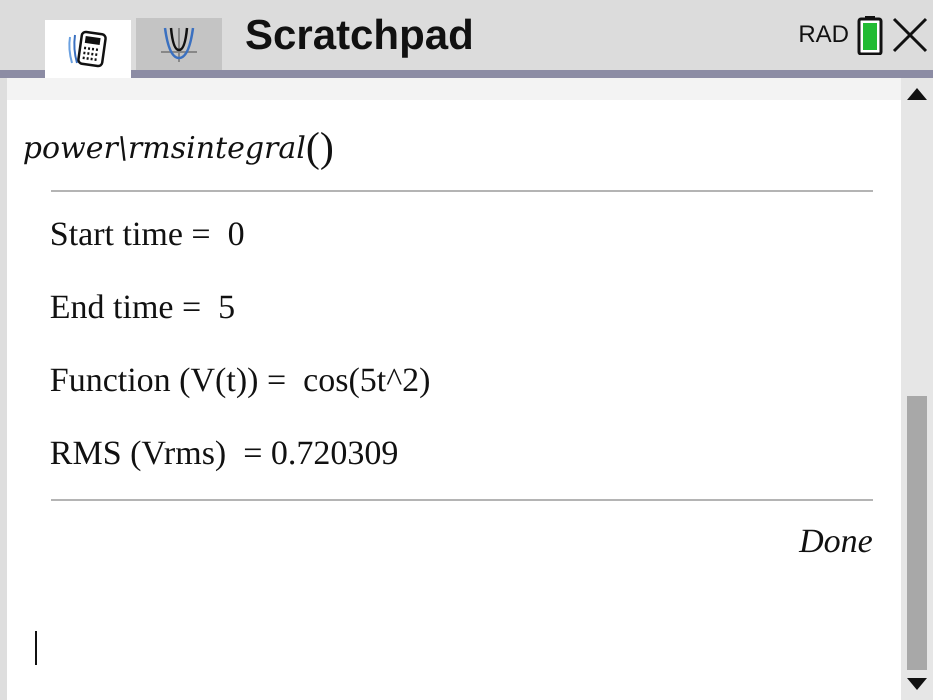 The width and height of the screenshot is (933, 700). I want to click on command-text: power\rmsintegral, so click(164, 148).